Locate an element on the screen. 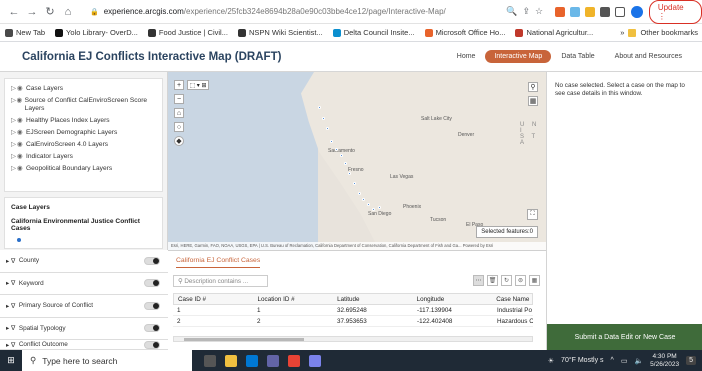  columns-icon: ▦ is located at coordinates (534, 280).